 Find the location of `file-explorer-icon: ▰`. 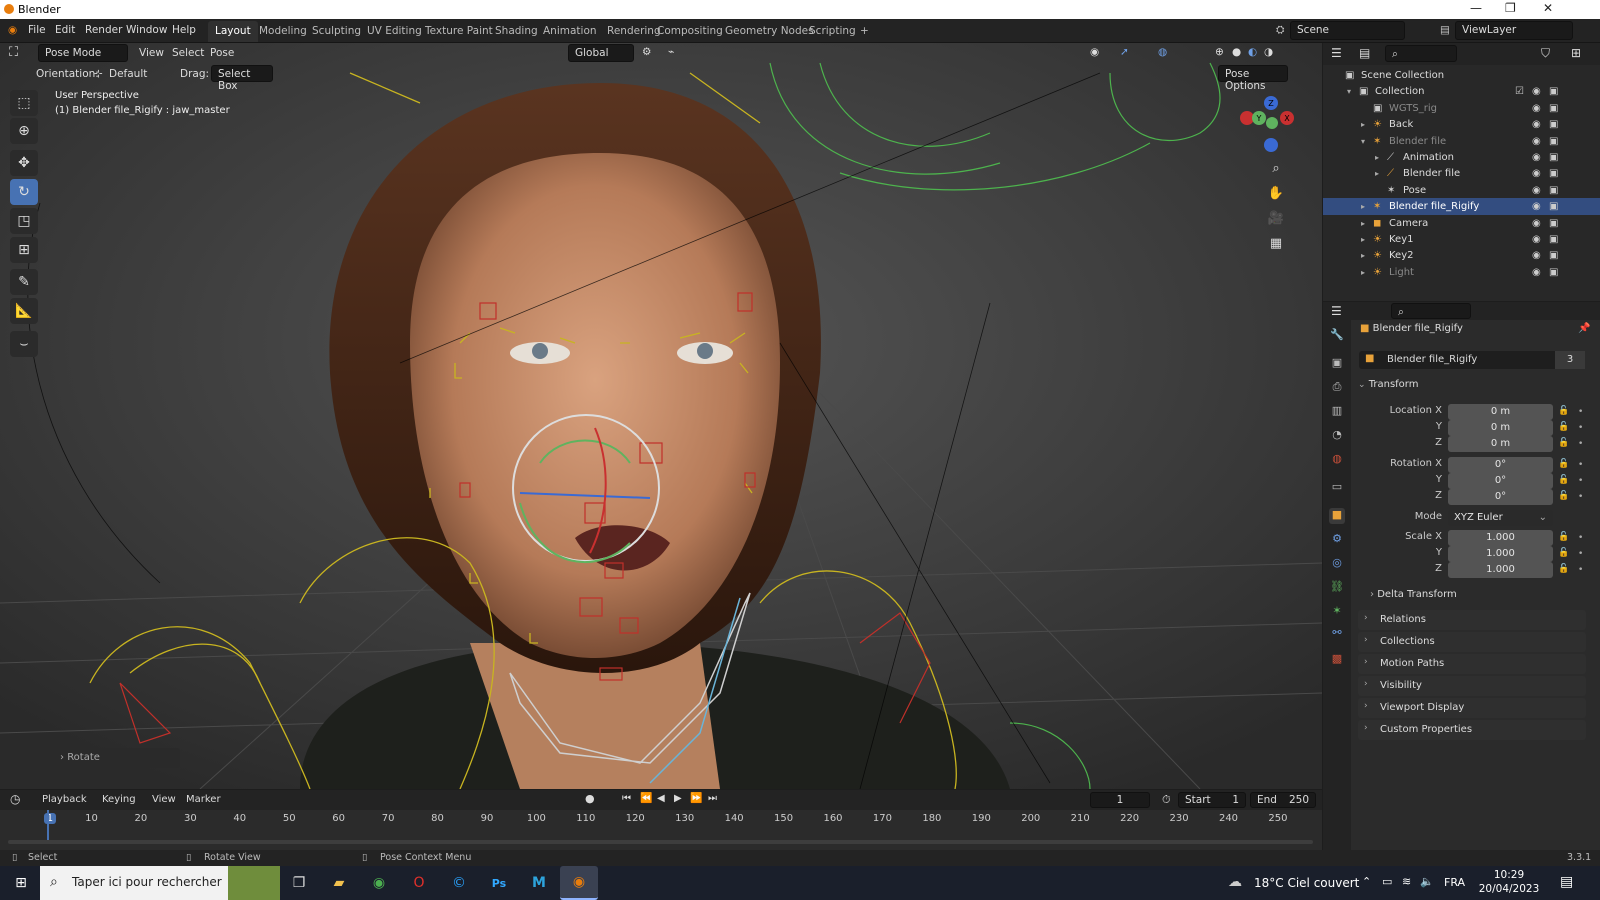

file-explorer-icon: ▰ is located at coordinates (339, 883).